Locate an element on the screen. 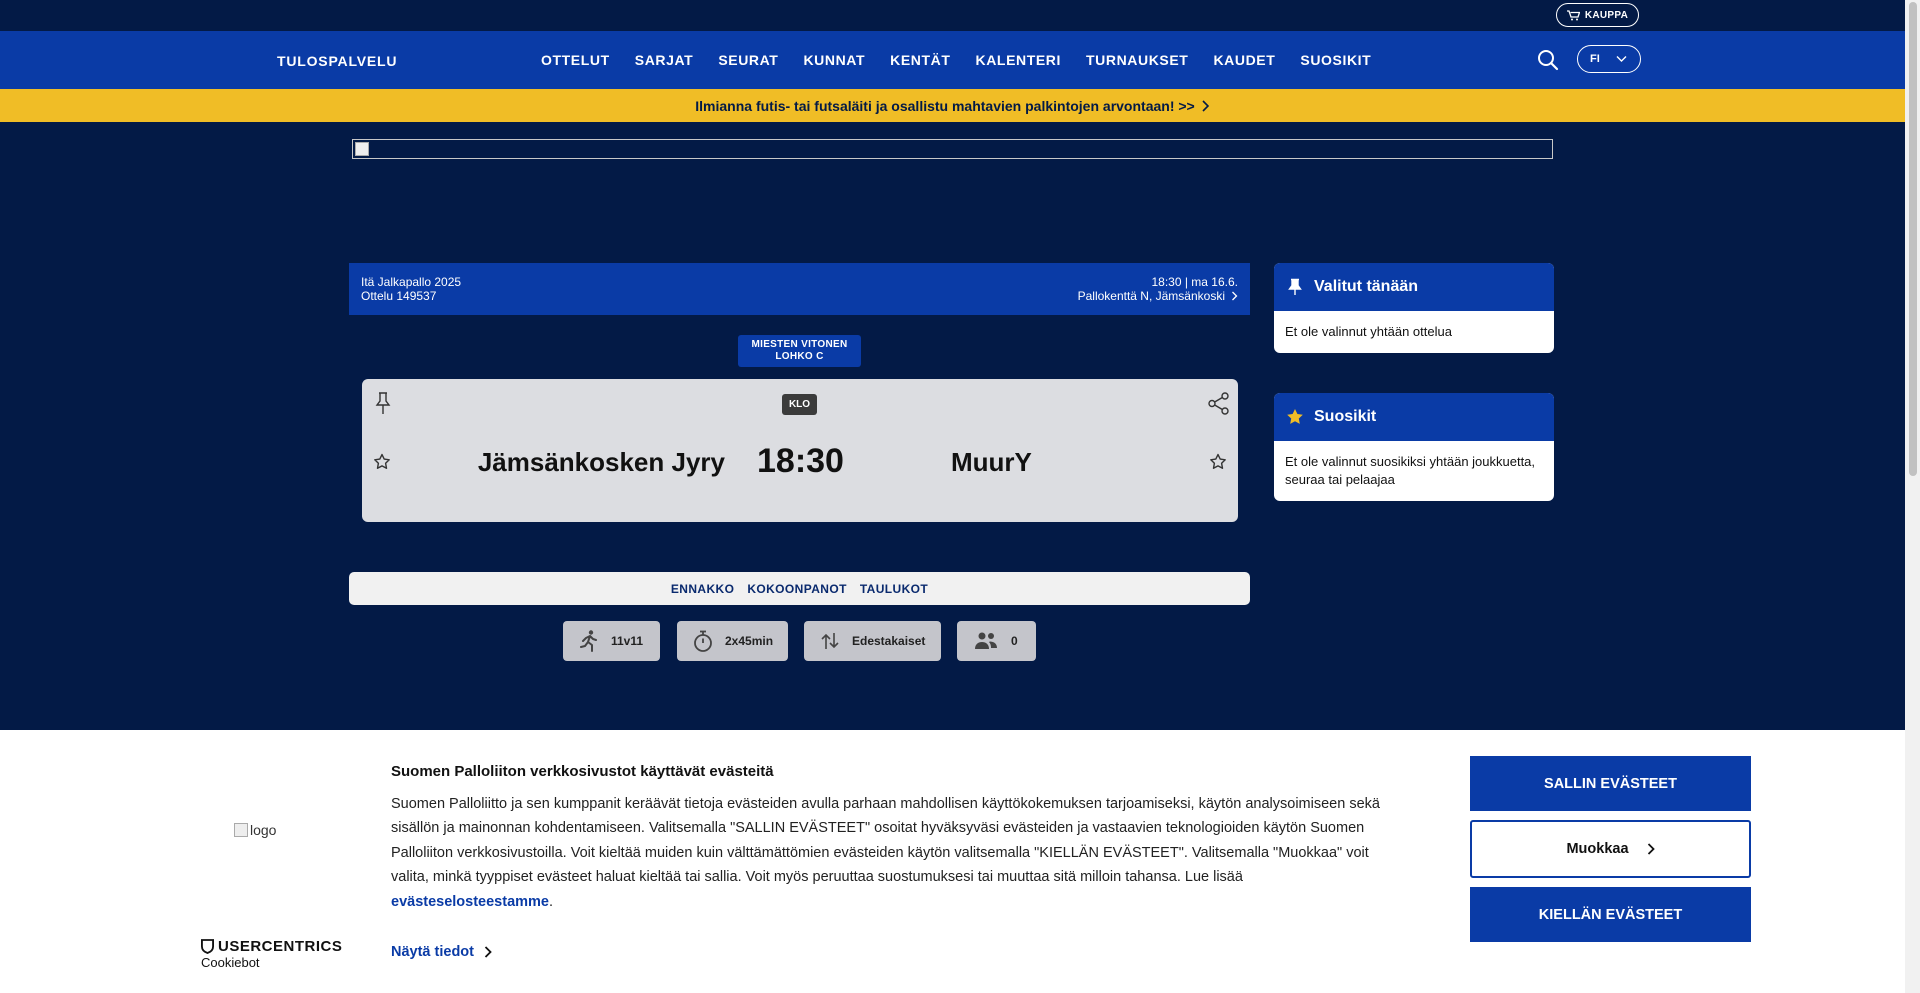 The height and width of the screenshot is (993, 1920). tab-ennakko: ENNAKKO is located at coordinates (702, 589).